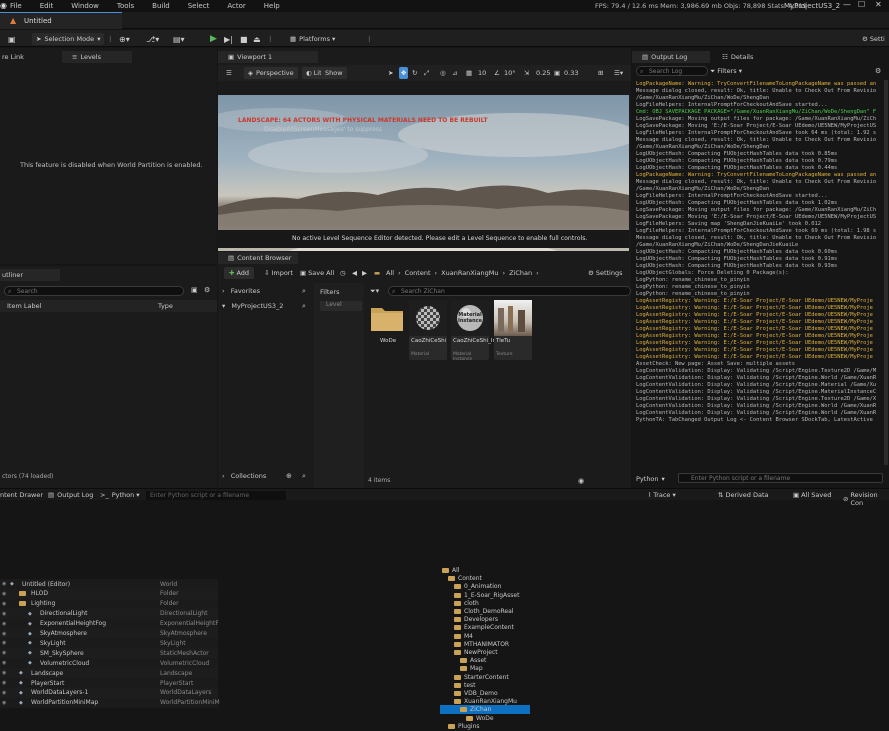 The image size is (889, 731). Describe the element at coordinates (216, 495) in the screenshot. I see `statusbar-python-input: Enter Python script or a filename` at that location.